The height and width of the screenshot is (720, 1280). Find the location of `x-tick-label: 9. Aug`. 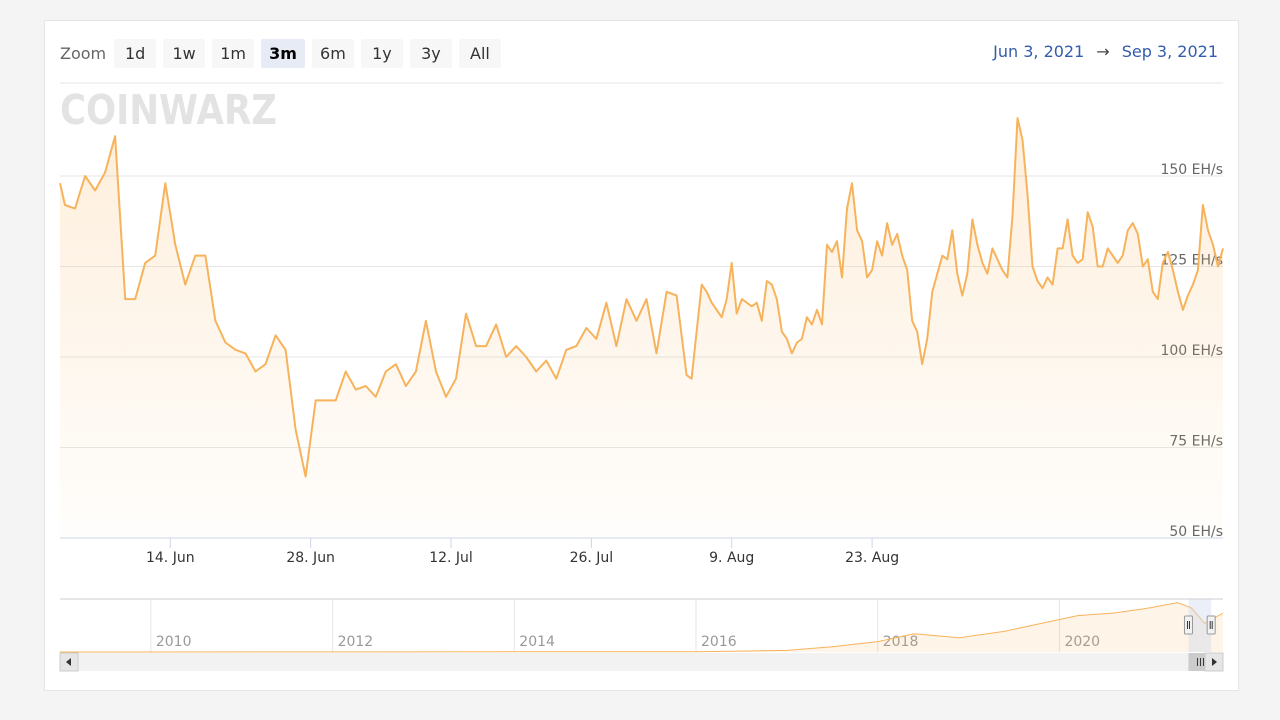

x-tick-label: 9. Aug is located at coordinates (731, 558).